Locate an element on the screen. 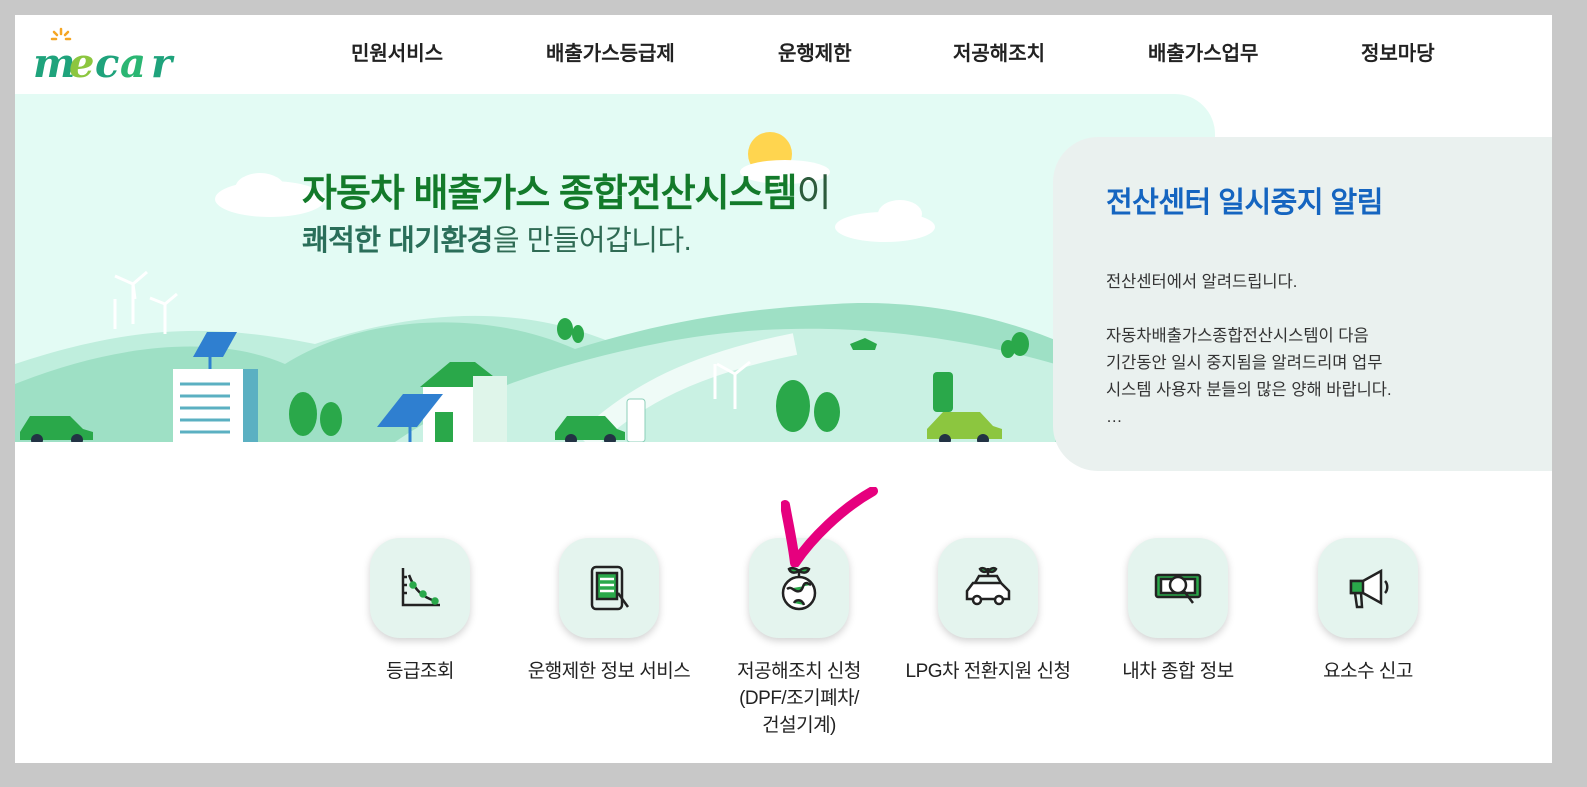 This screenshot has width=1587, height=787. service-lpg-conversion: LPG차 전환지원 신청 is located at coordinates (988, 611).